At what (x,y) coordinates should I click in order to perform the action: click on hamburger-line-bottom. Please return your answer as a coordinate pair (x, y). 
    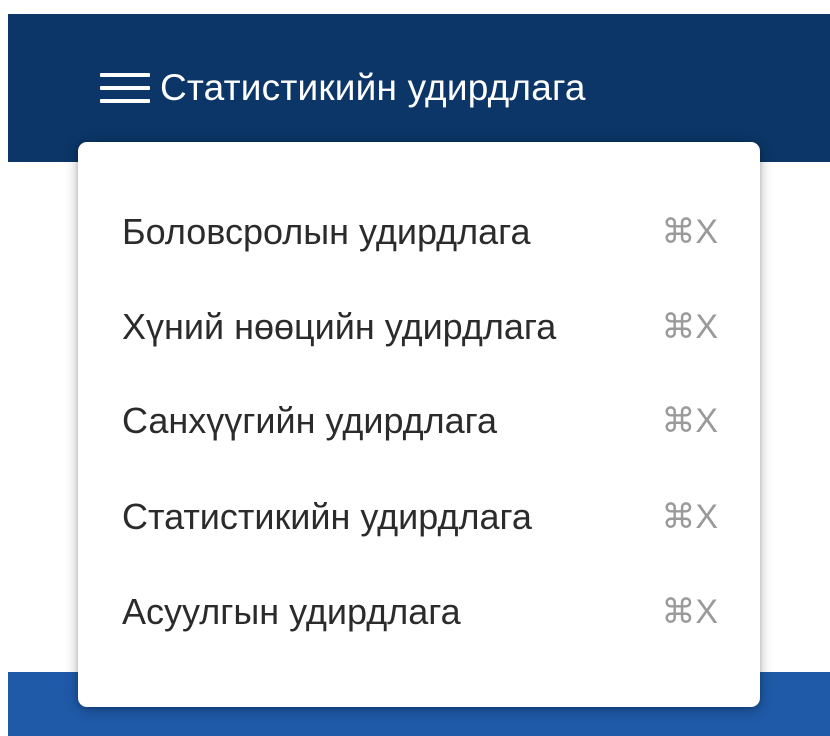
    Looking at the image, I should click on (125, 101).